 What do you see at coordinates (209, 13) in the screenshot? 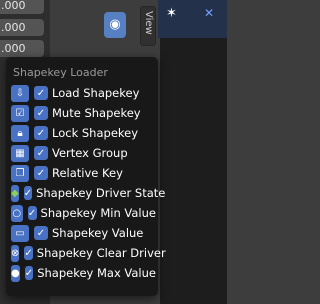
I see `axis-x-icon: ✕` at bounding box center [209, 13].